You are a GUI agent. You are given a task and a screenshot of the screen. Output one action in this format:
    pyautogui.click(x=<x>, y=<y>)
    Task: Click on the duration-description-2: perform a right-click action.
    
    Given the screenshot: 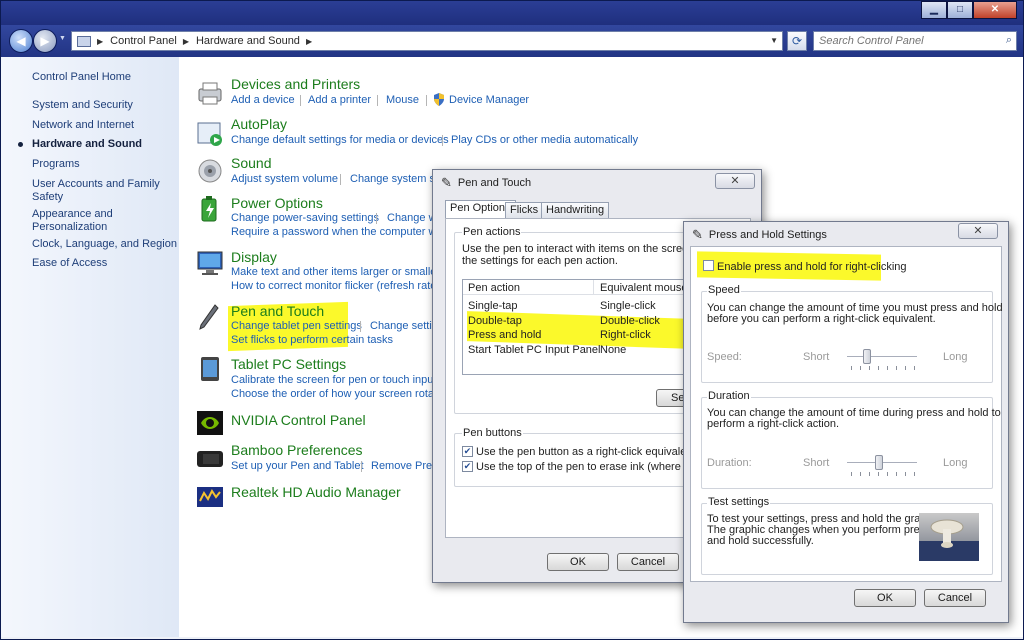 What is the action you would take?
    pyautogui.click(x=773, y=424)
    